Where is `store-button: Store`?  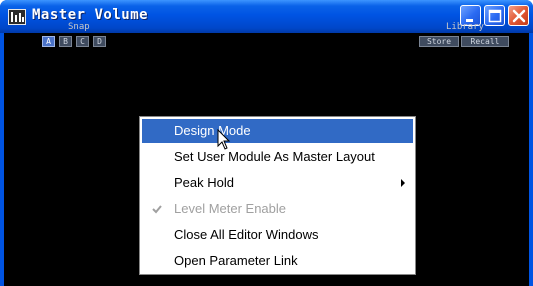
store-button: Store is located at coordinates (439, 41).